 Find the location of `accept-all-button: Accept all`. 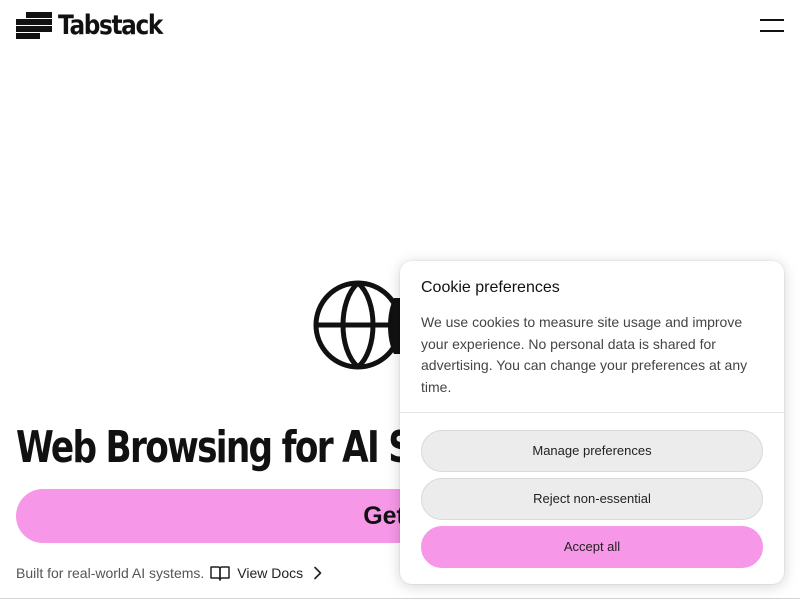

accept-all-button: Accept all is located at coordinates (592, 547).